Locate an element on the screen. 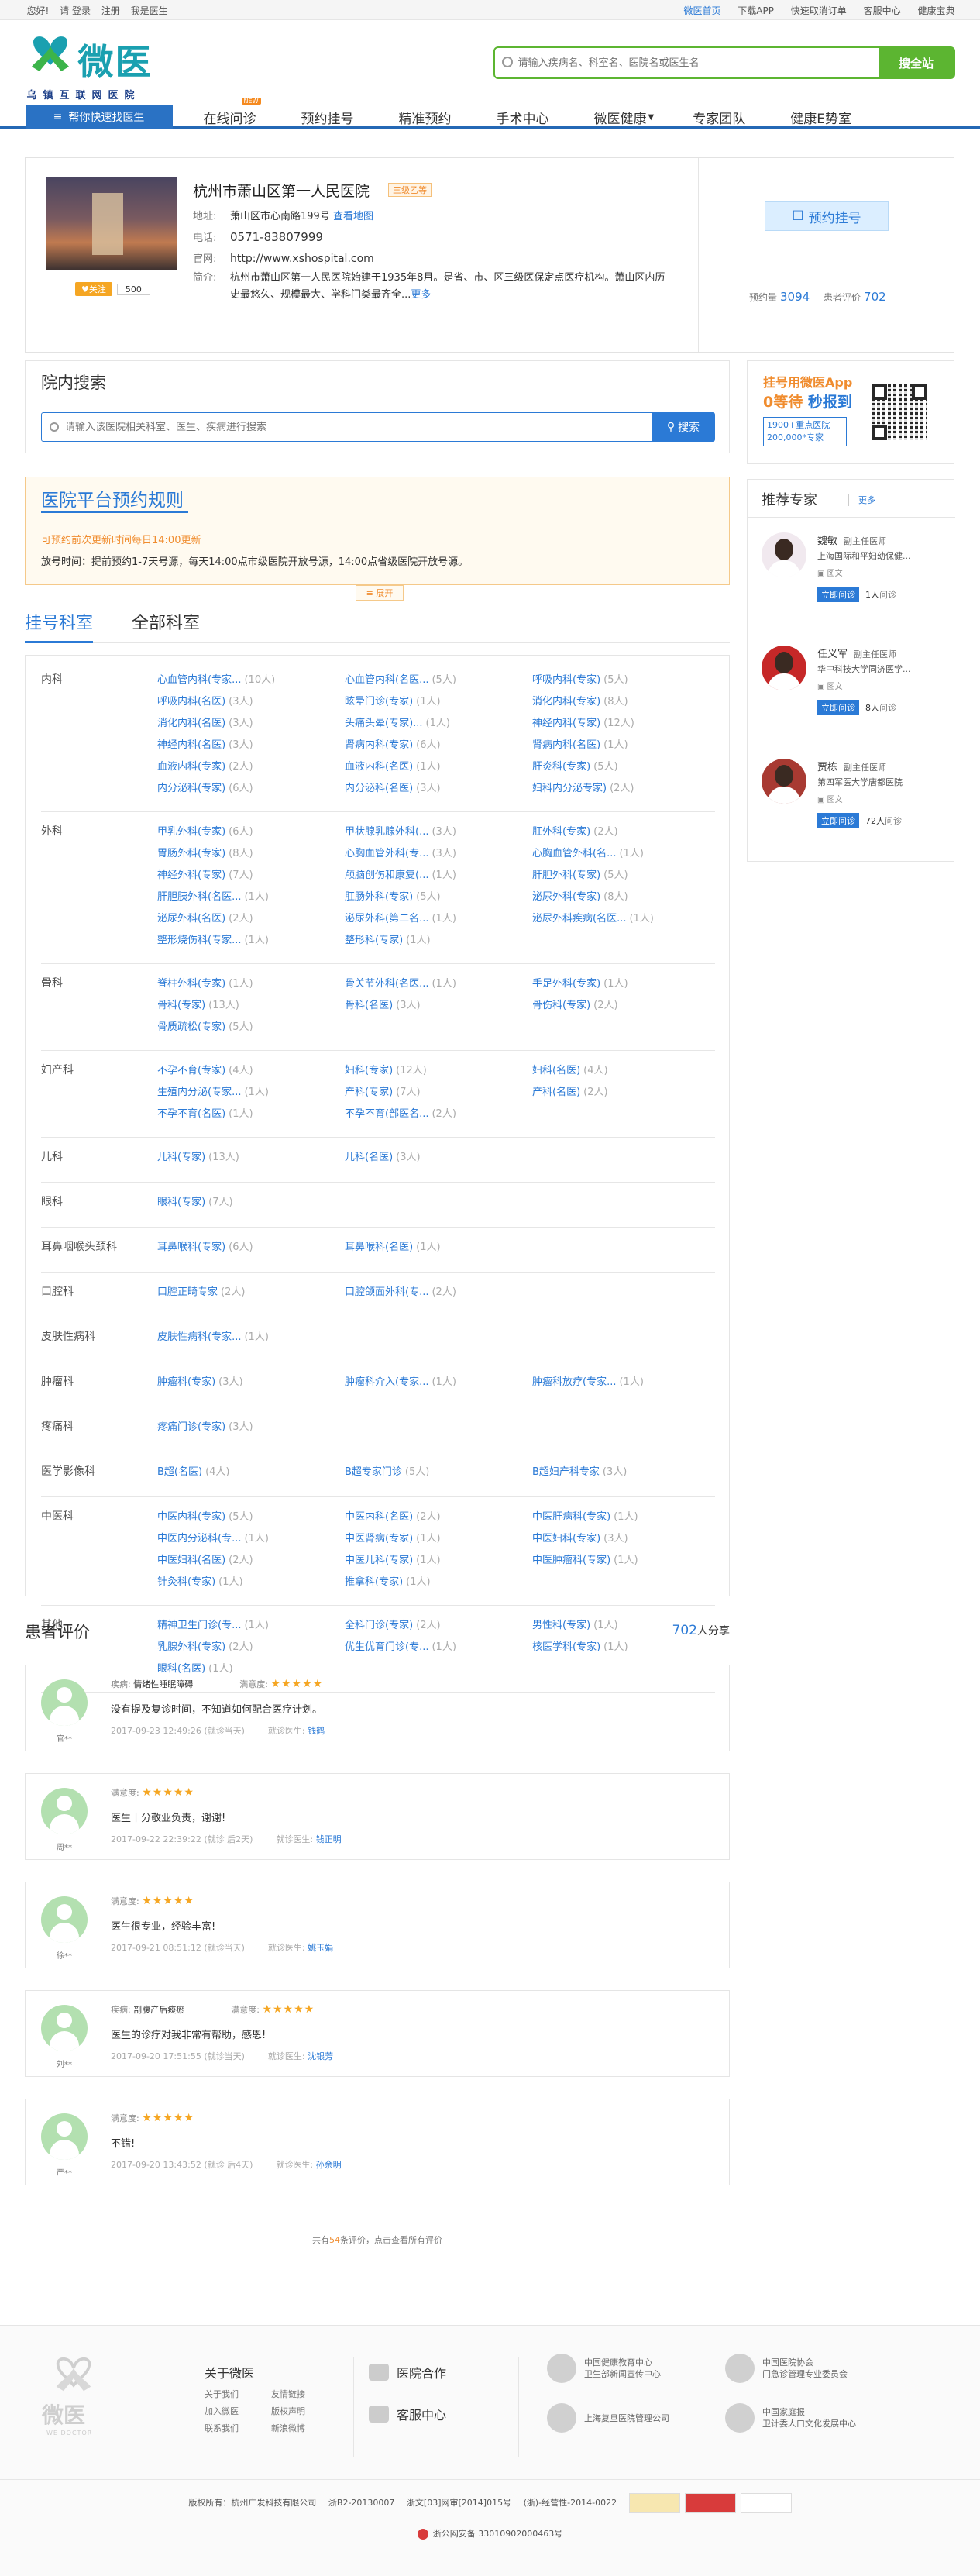 This screenshot has height=2576, width=980. department-link: 骨科(专家) (13人) is located at coordinates (198, 1004).